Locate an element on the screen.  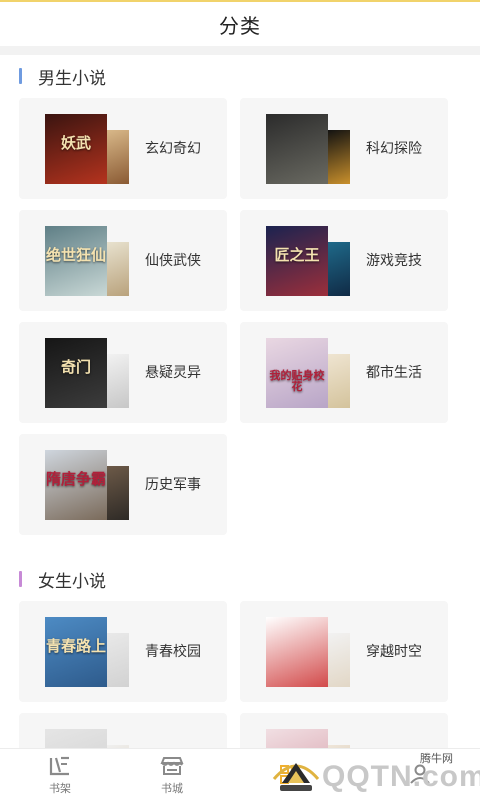
section-header: 女生小说 is located at coordinates (240, 579).